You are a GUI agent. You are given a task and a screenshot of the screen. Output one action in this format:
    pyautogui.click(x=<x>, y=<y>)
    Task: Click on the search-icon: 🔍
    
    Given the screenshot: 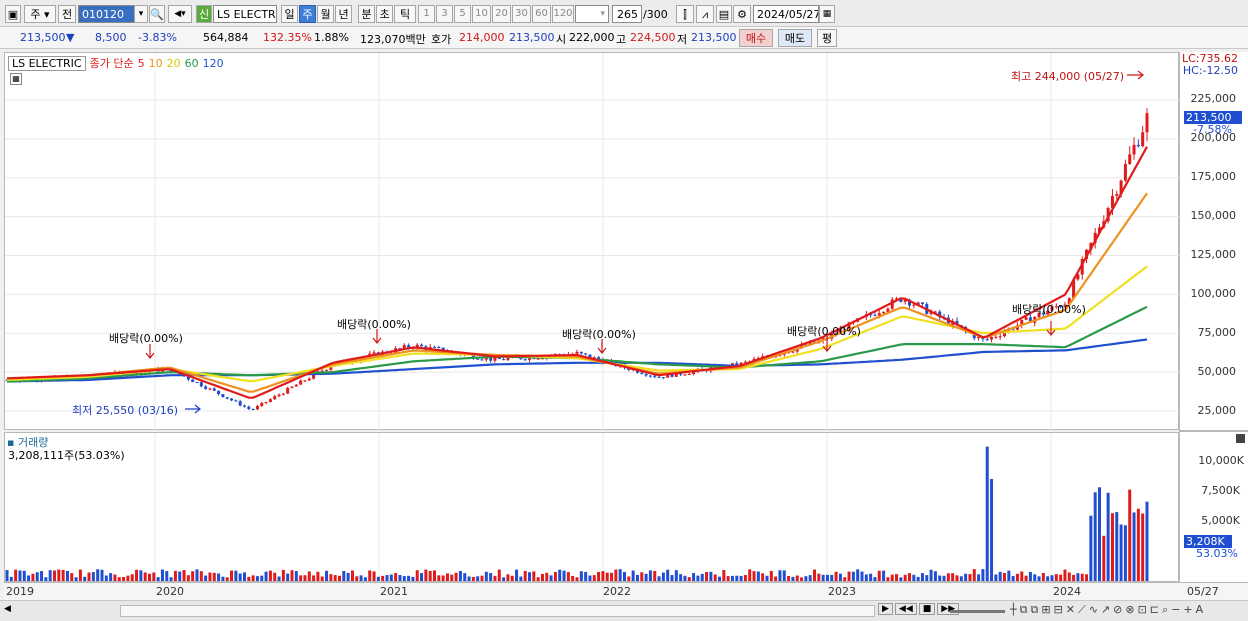 What is the action you would take?
    pyautogui.click(x=157, y=14)
    